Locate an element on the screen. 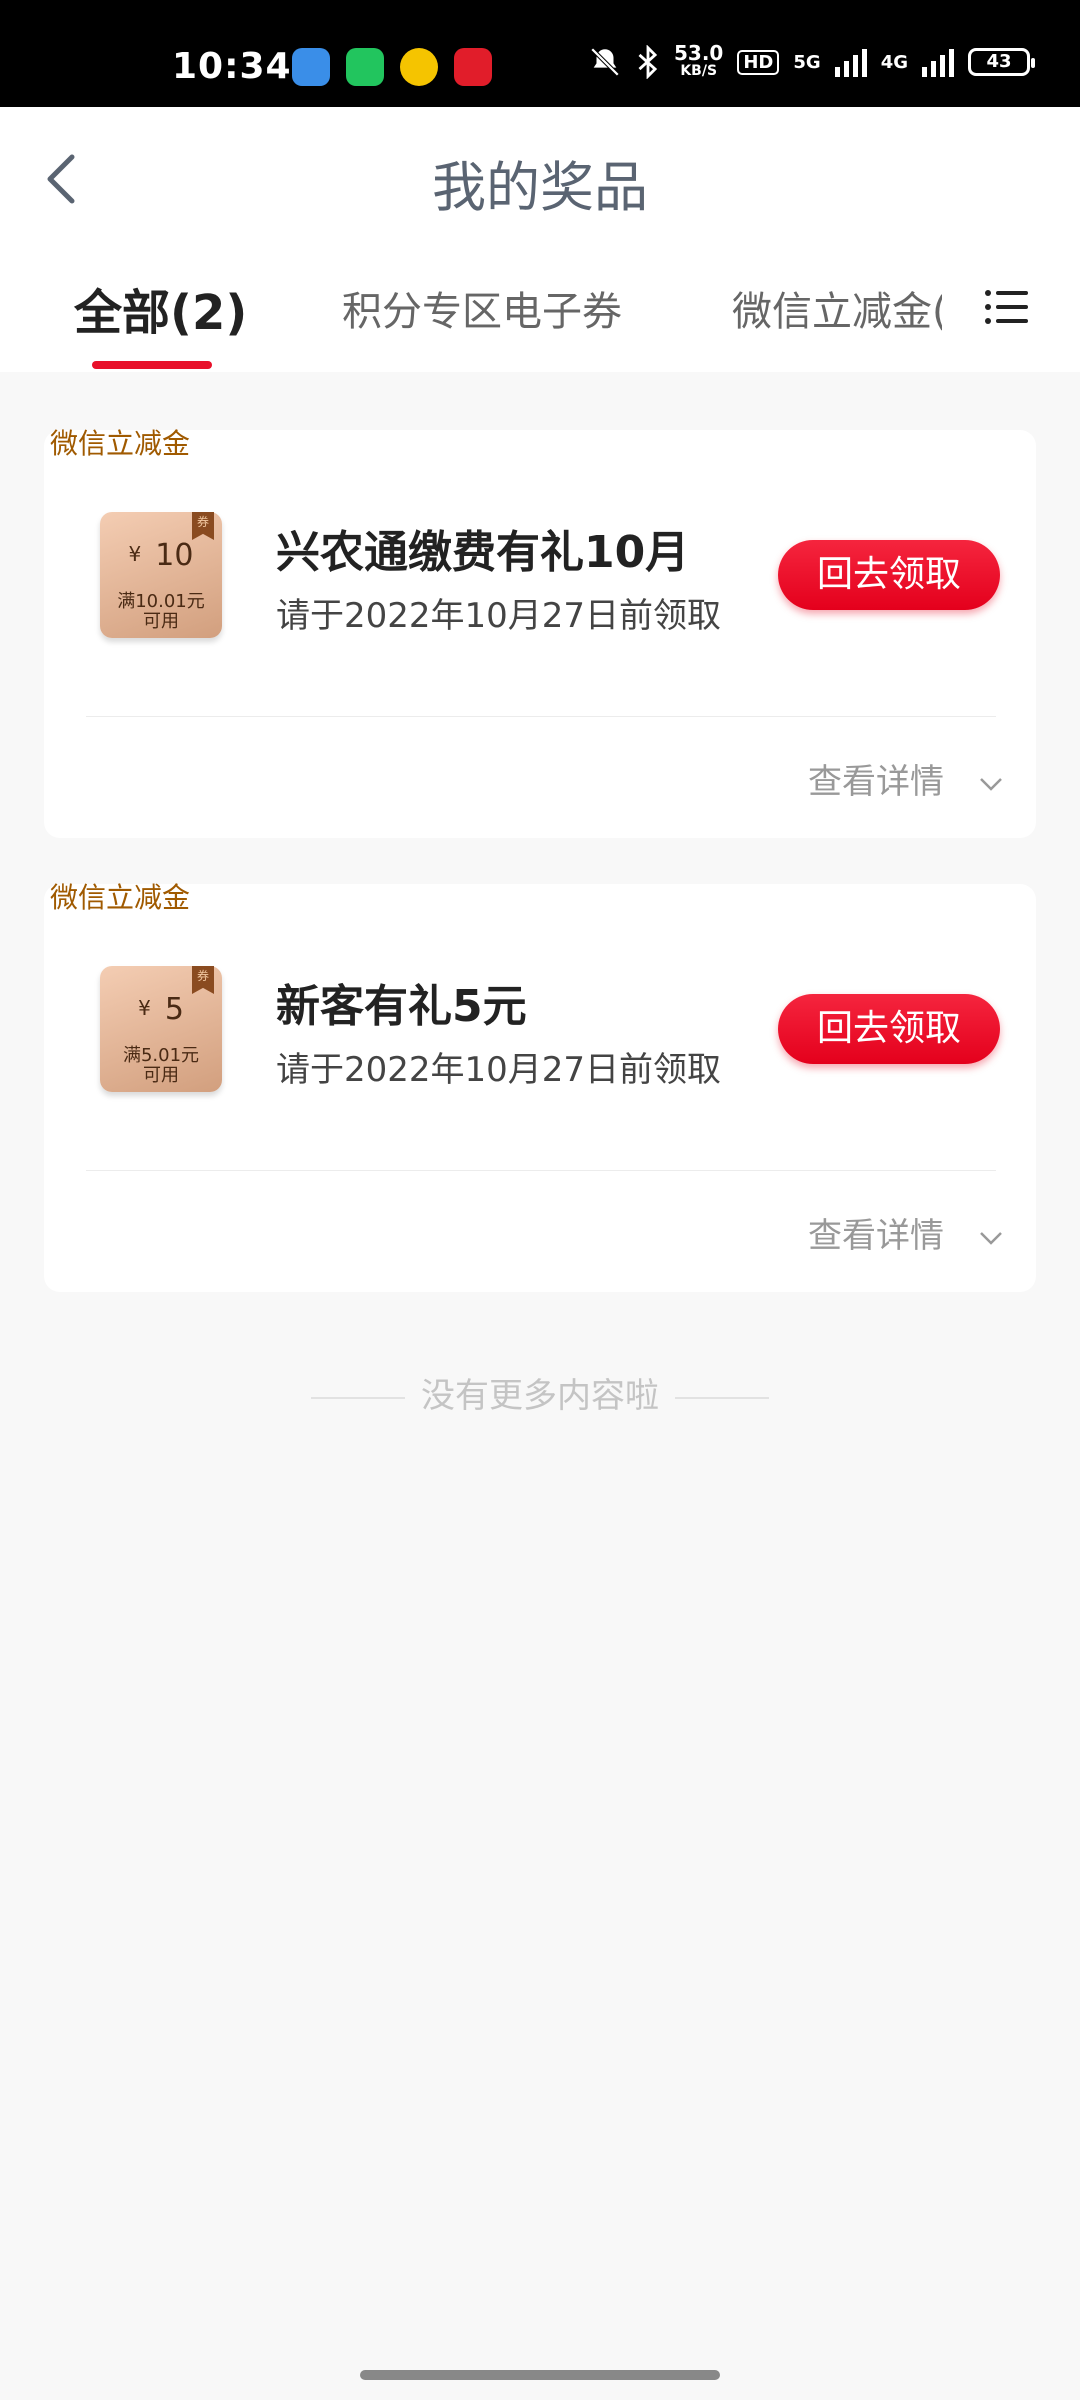 The height and width of the screenshot is (2400, 1080). home-indicator is located at coordinates (540, 2375).